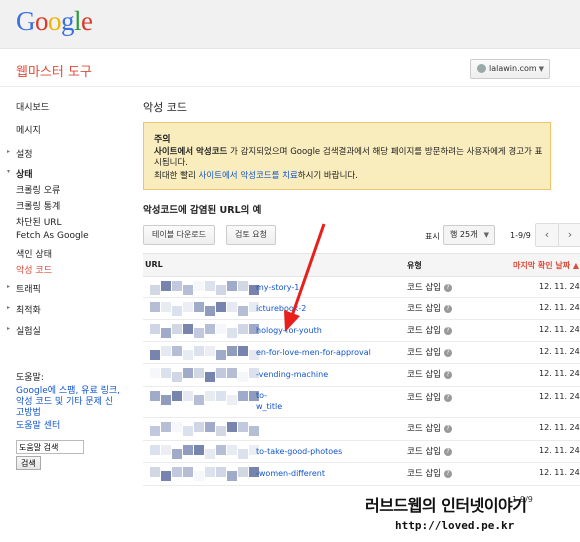 Image resolution: width=580 pixels, height=542 pixels. What do you see at coordinates (305, 277) in the screenshot?
I see `red-arrow-annotation` at bounding box center [305, 277].